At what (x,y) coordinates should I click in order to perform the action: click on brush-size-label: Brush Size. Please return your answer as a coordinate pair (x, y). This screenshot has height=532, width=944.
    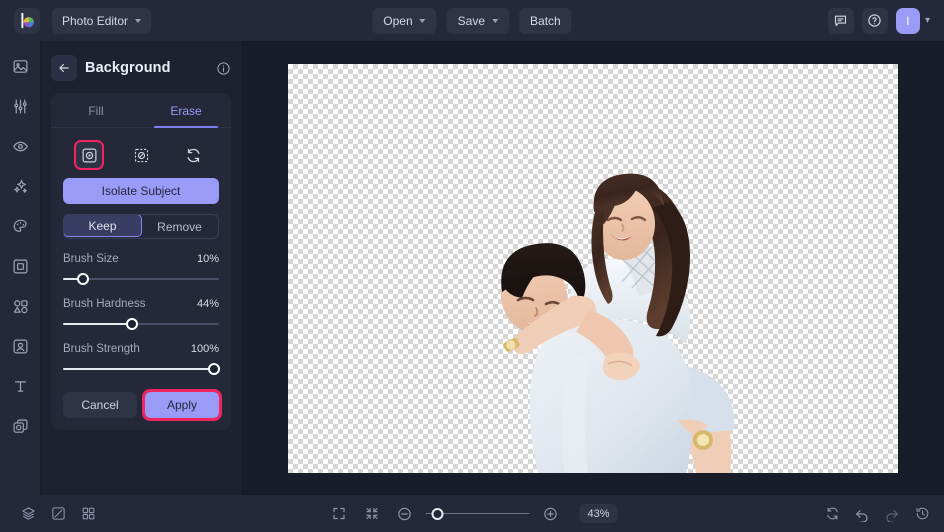
    Looking at the image, I should click on (91, 259).